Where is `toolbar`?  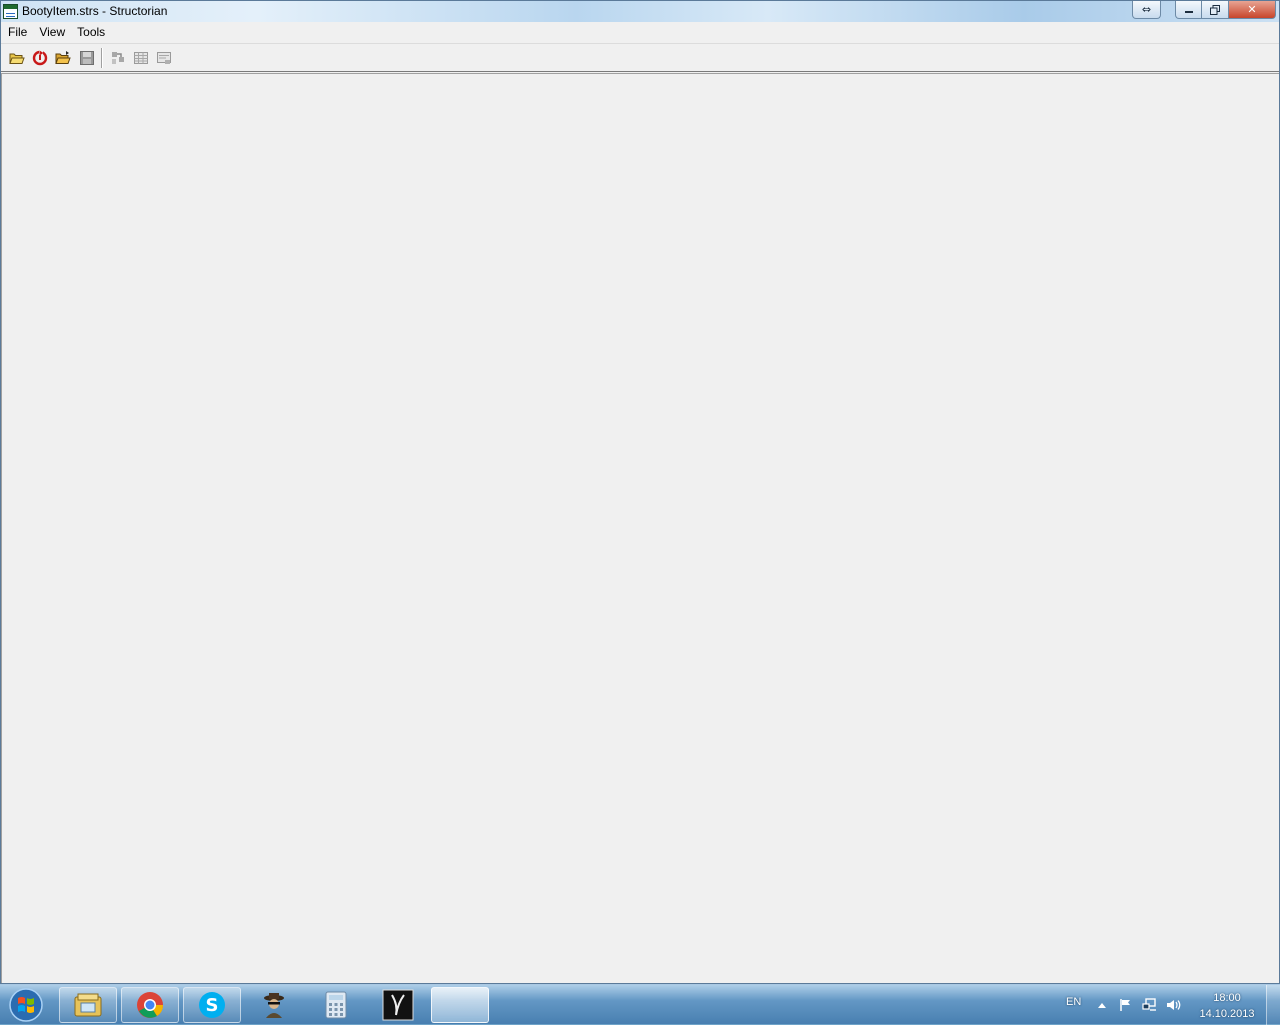 toolbar is located at coordinates (640, 57).